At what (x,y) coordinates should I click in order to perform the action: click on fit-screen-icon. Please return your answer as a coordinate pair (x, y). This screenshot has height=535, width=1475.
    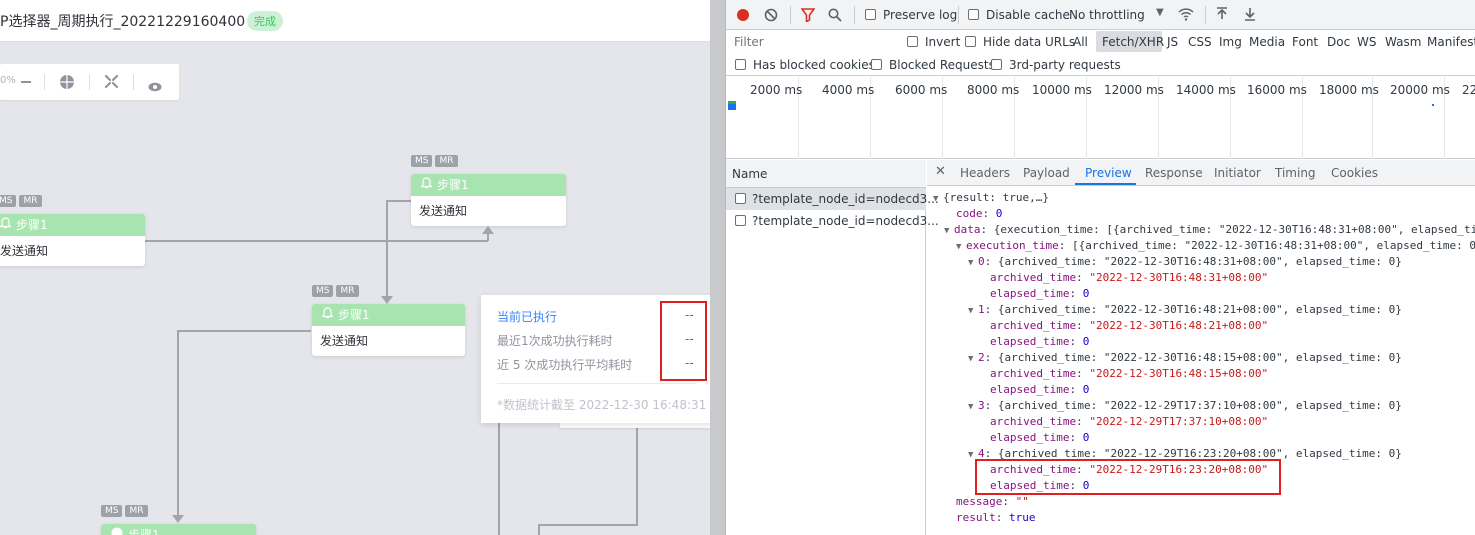
    Looking at the image, I should click on (111, 83).